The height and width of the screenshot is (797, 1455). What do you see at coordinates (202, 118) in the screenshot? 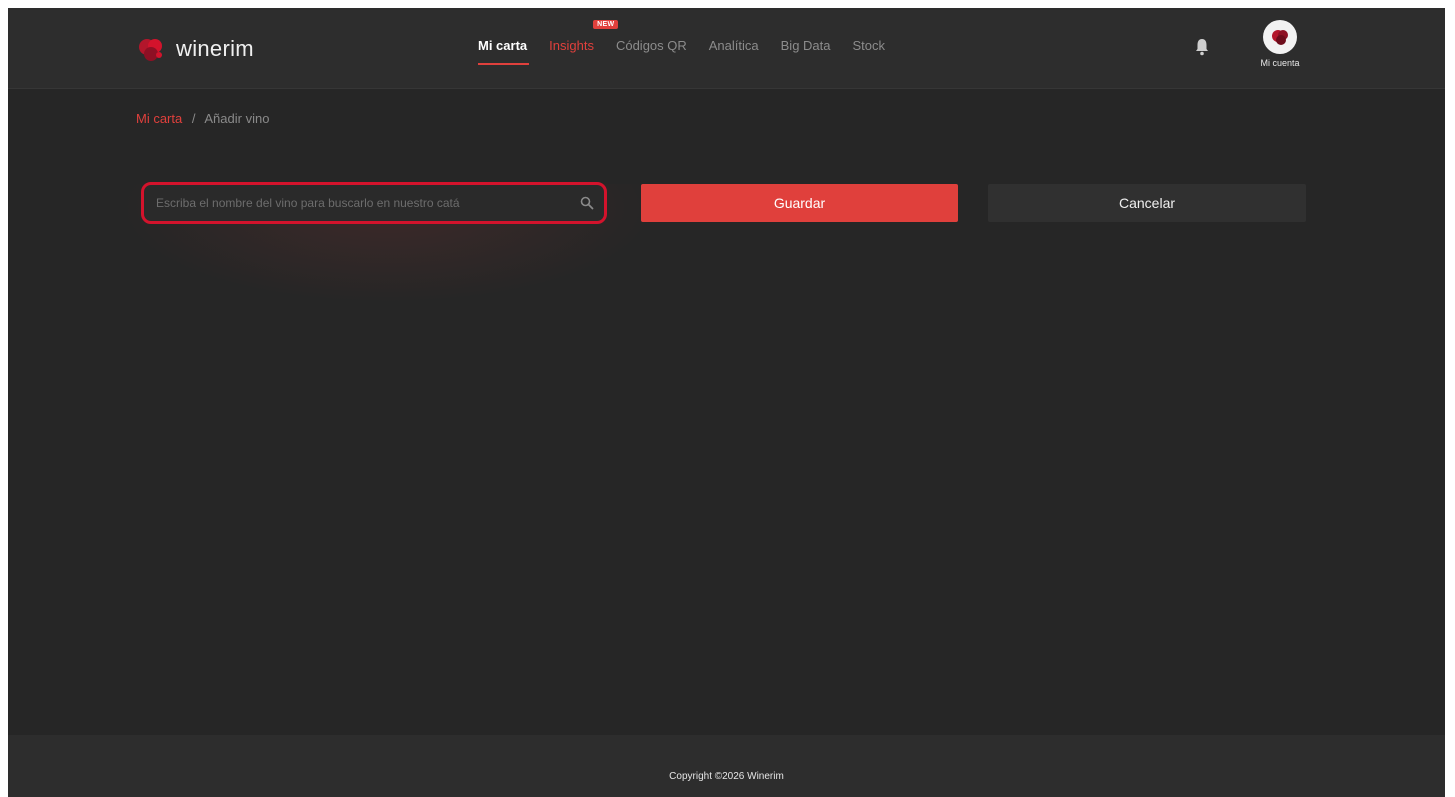
I see `breadcrumb: Mi carta / Añadir vino` at bounding box center [202, 118].